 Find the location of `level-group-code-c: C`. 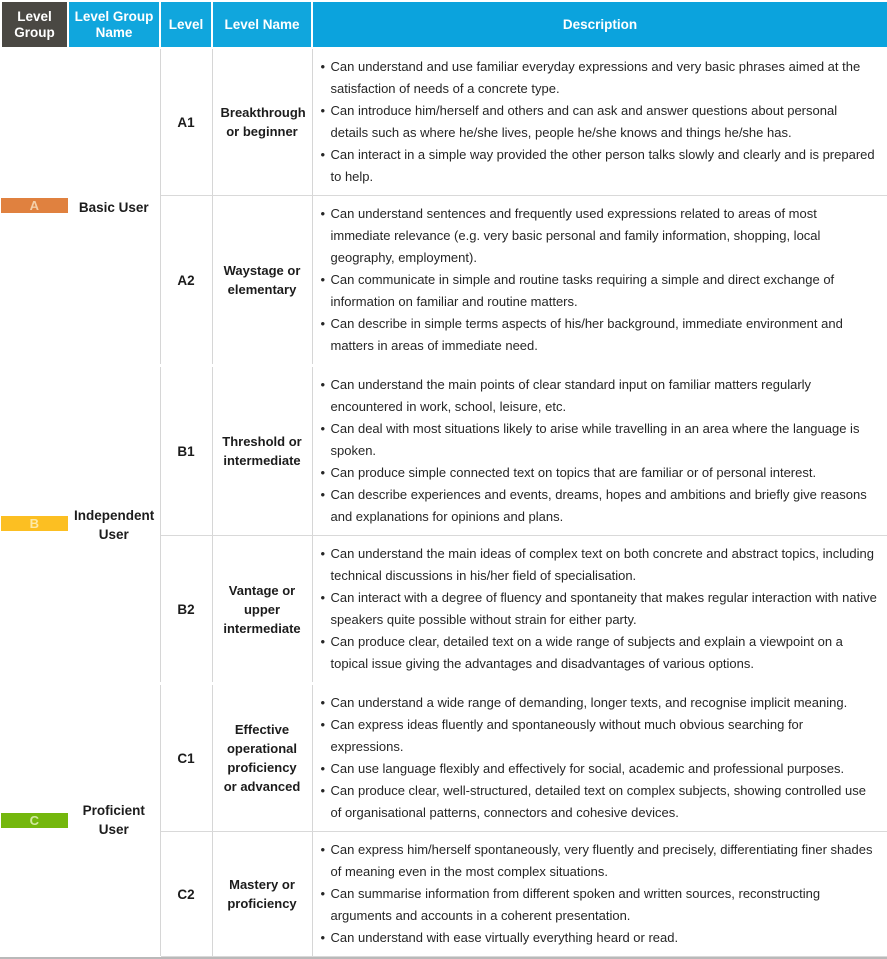

level-group-code-c: C is located at coordinates (34, 820).